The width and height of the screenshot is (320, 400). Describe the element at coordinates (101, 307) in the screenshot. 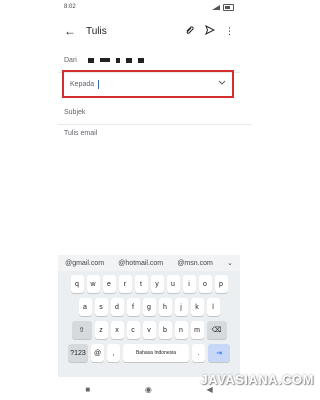

I see `key-s: s` at that location.